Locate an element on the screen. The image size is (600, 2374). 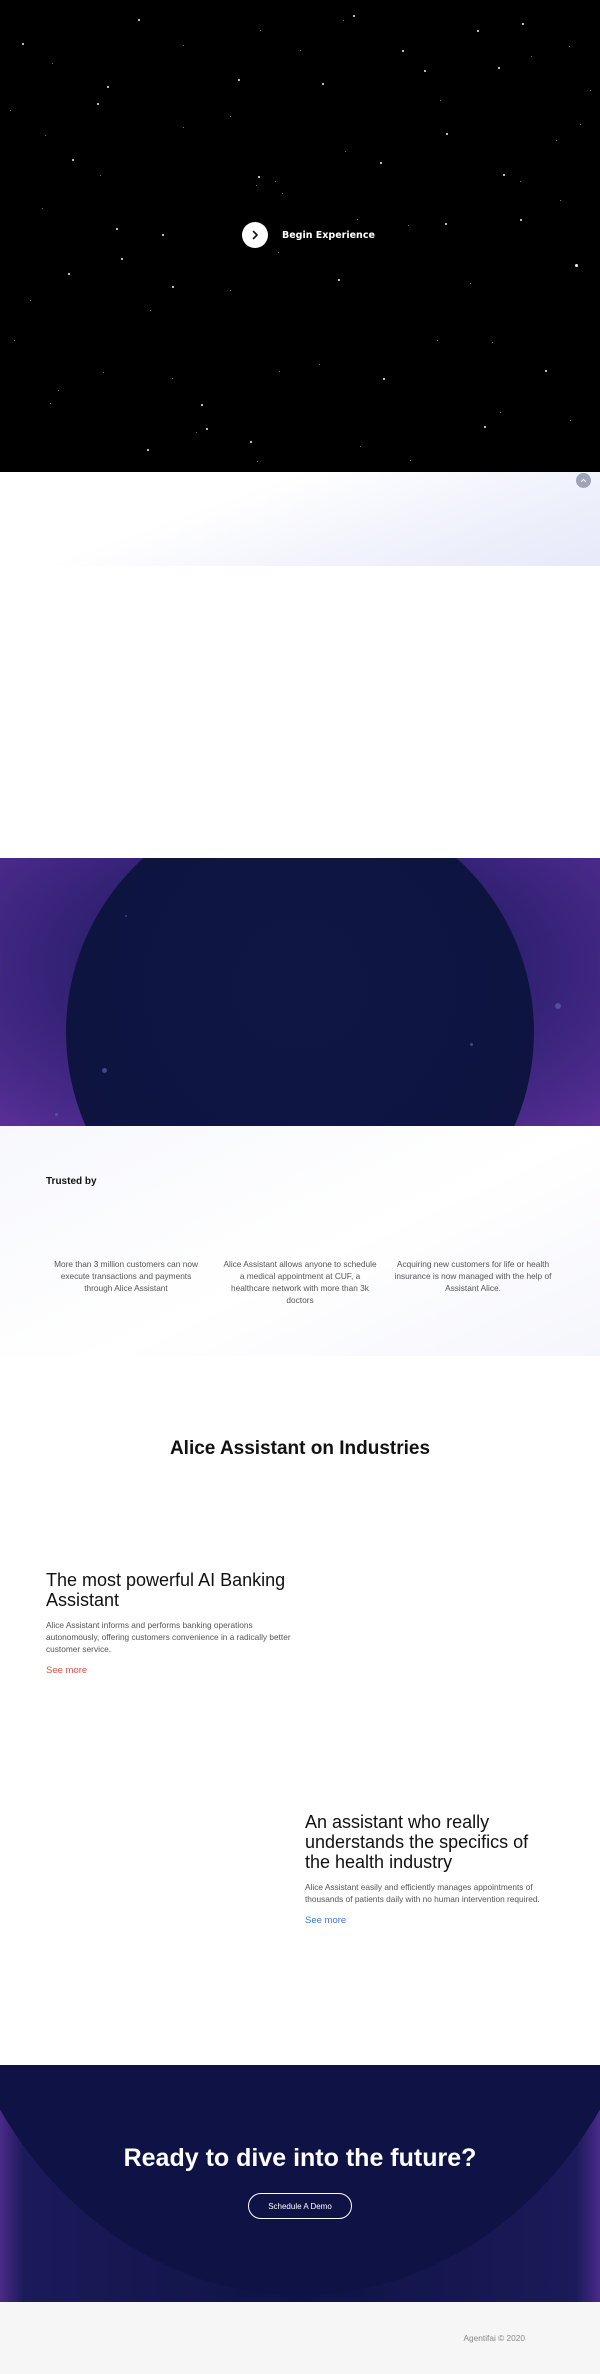
banking-see-more-link: See more is located at coordinates (66, 1670).